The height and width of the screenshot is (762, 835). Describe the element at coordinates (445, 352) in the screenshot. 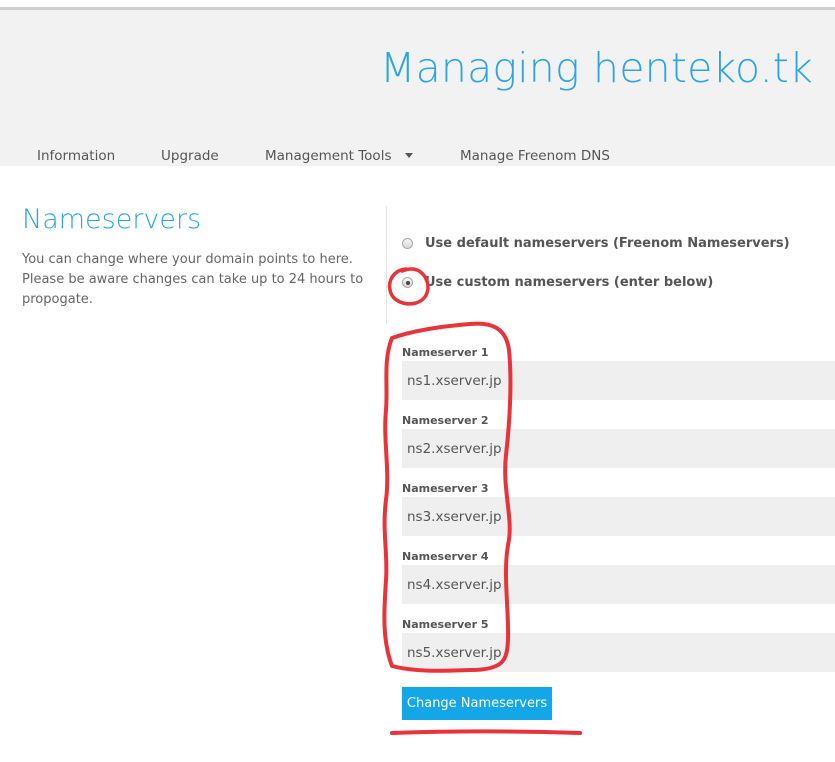

I see `nameserver-1-label: Nameserver 1` at that location.